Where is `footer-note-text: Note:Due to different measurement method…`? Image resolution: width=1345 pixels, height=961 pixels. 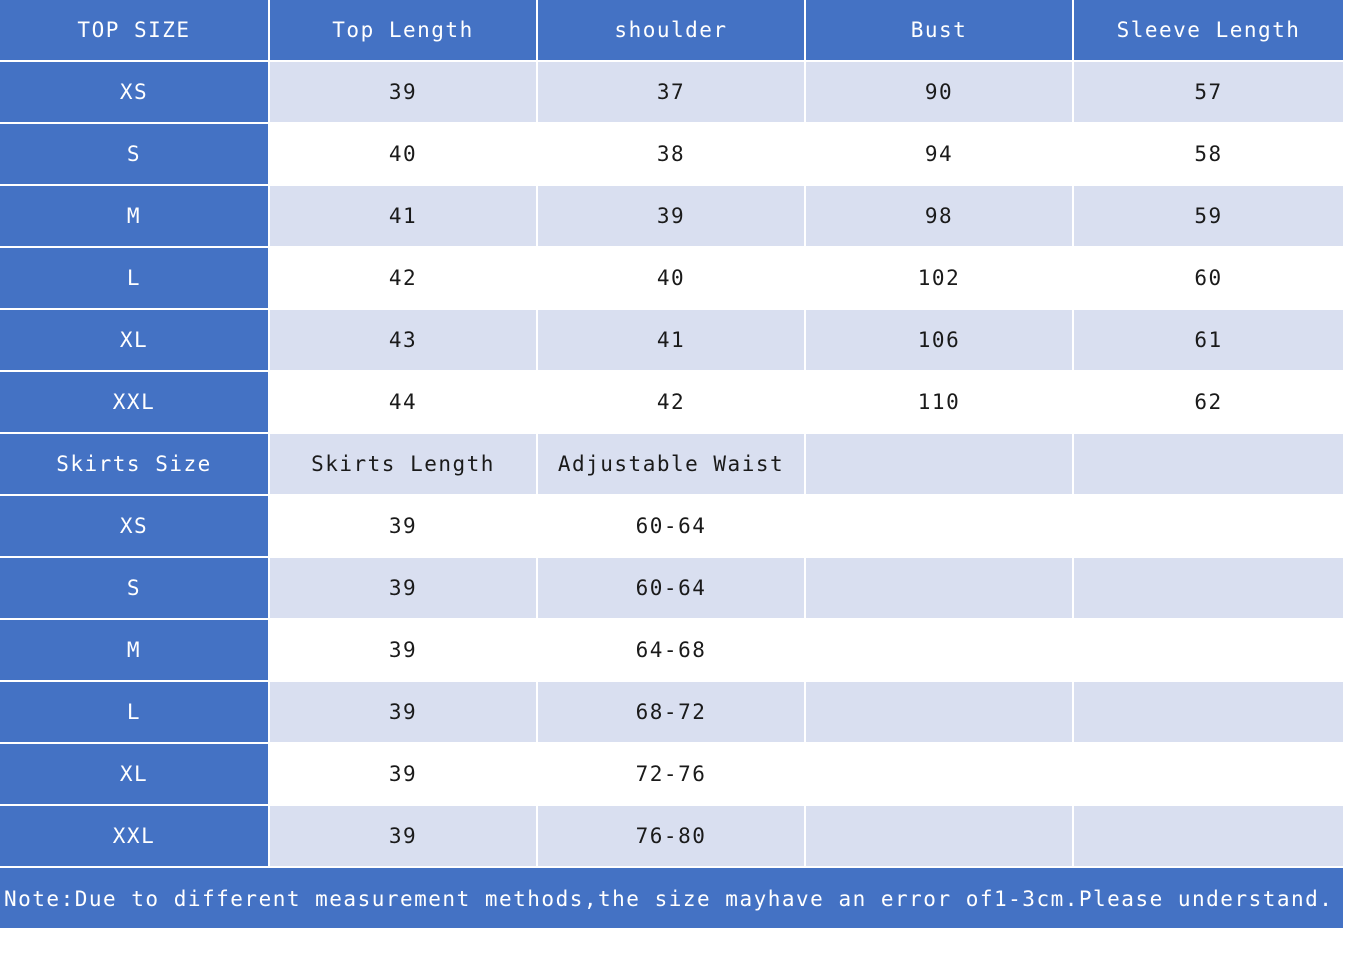
footer-note-text: Note:Due to different measurement method… is located at coordinates (672, 899).